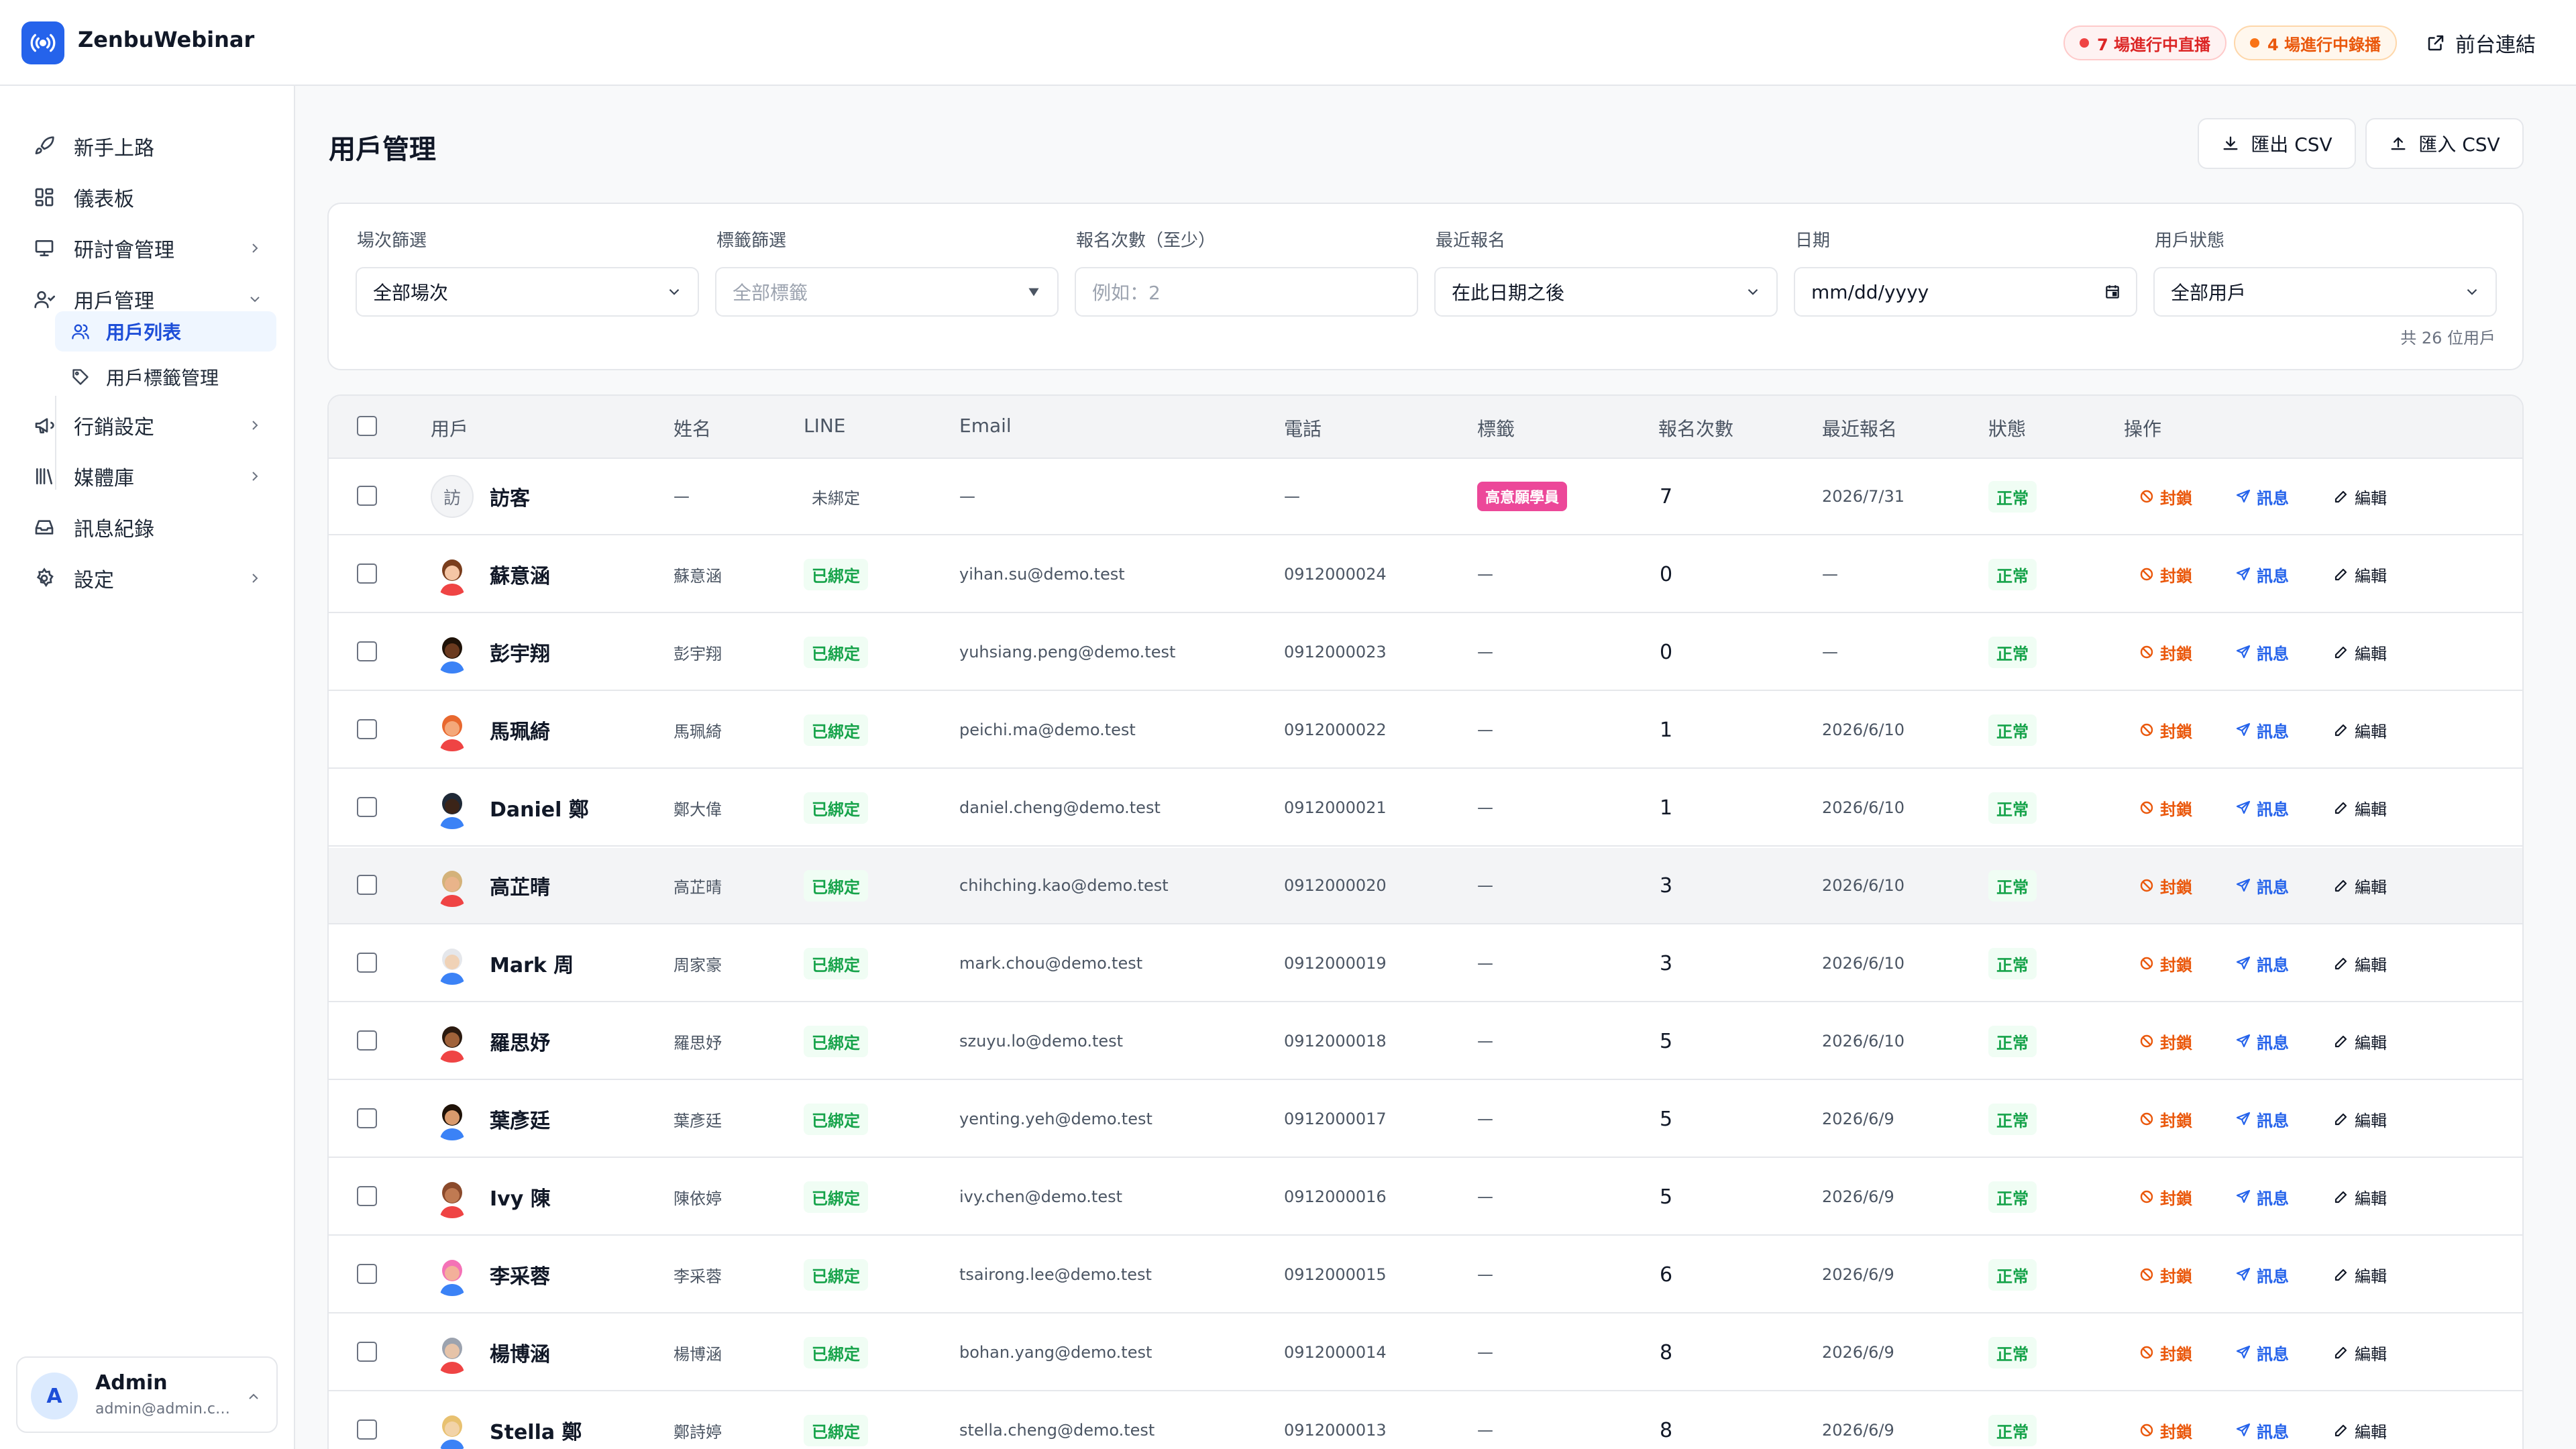  Describe the element at coordinates (887, 292) in the screenshot. I see `tag-filter-select: 全部標籤` at that location.